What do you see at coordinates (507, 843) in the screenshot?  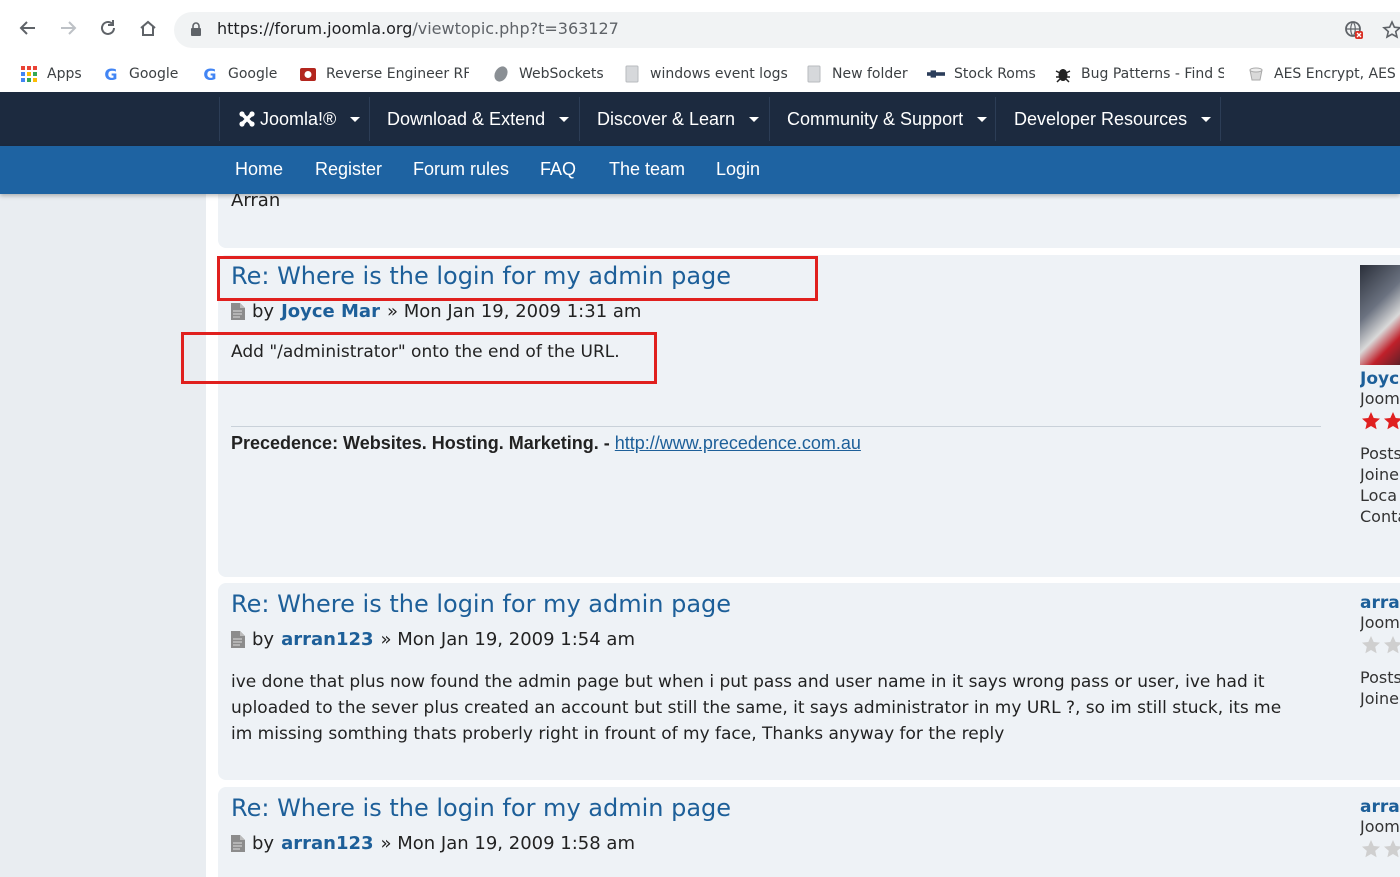 I see `post-date: » Mon Jan 19, 2009 1:58 am` at bounding box center [507, 843].